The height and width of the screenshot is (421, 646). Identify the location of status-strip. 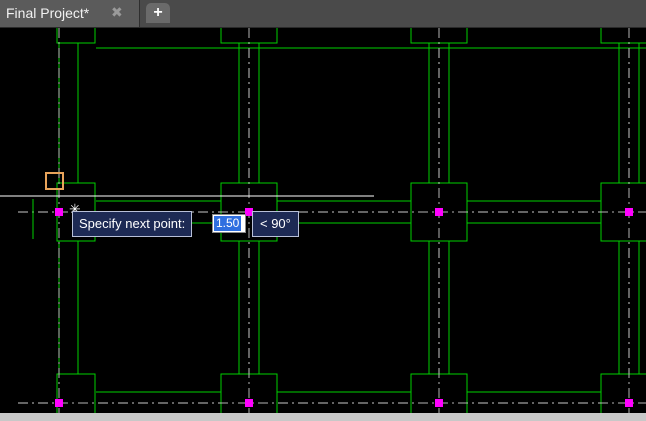
(323, 417).